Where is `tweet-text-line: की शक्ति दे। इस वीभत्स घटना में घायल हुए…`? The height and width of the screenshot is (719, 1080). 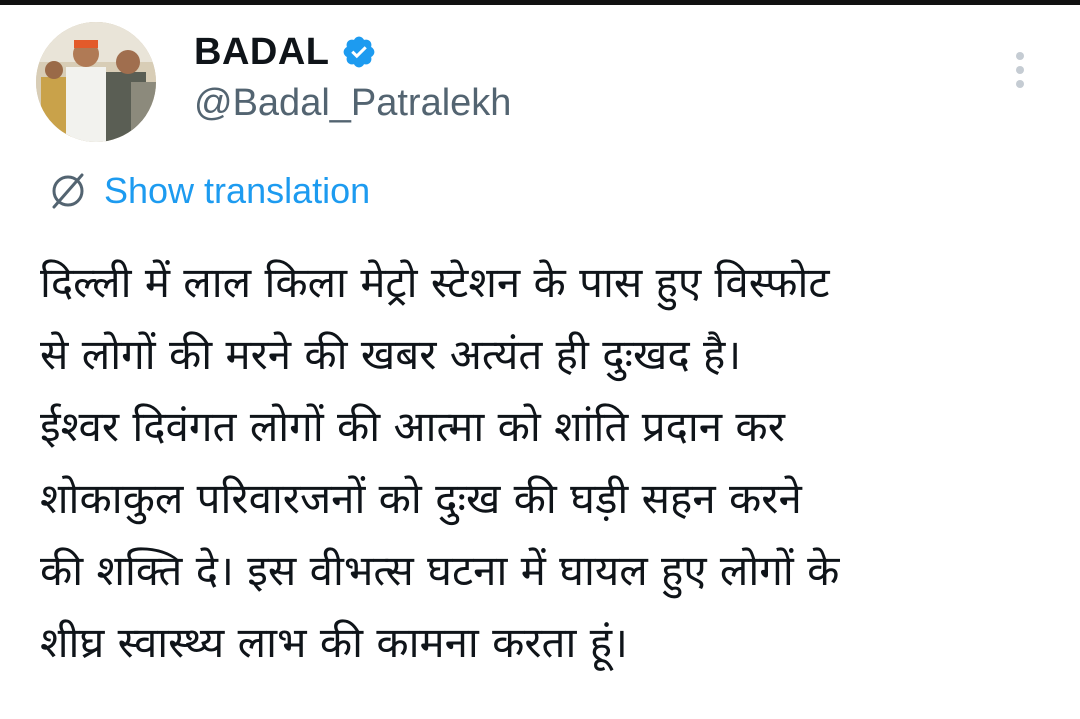
tweet-text-line: की शक्ति दे। इस वीभत्स घटना में घायल हुए… is located at coordinates (440, 570).